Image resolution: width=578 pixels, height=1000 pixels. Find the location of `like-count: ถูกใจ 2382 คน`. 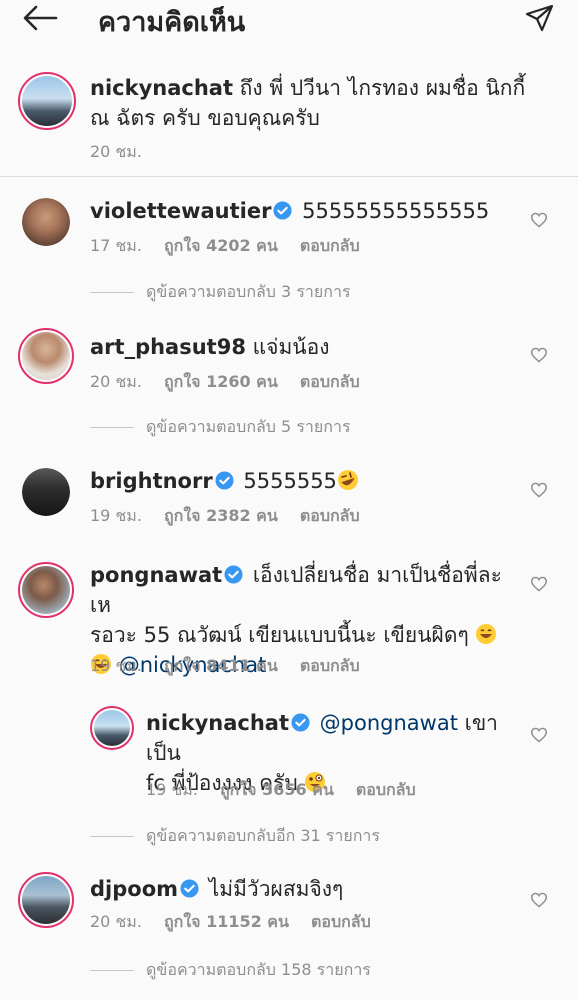

like-count: ถูกใจ 2382 คน is located at coordinates (221, 515).